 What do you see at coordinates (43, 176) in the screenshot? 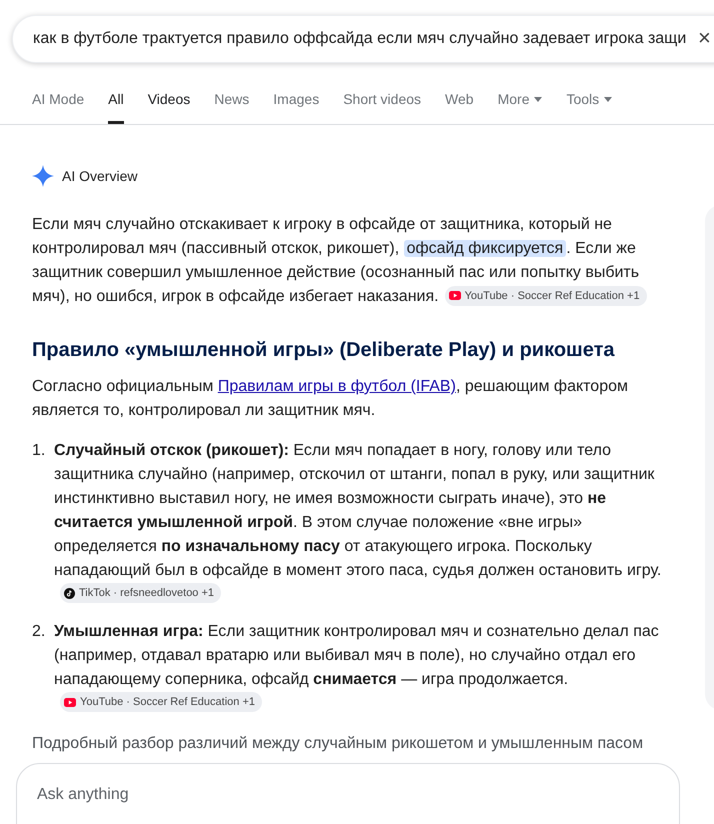
I see `sparkle-icon` at bounding box center [43, 176].